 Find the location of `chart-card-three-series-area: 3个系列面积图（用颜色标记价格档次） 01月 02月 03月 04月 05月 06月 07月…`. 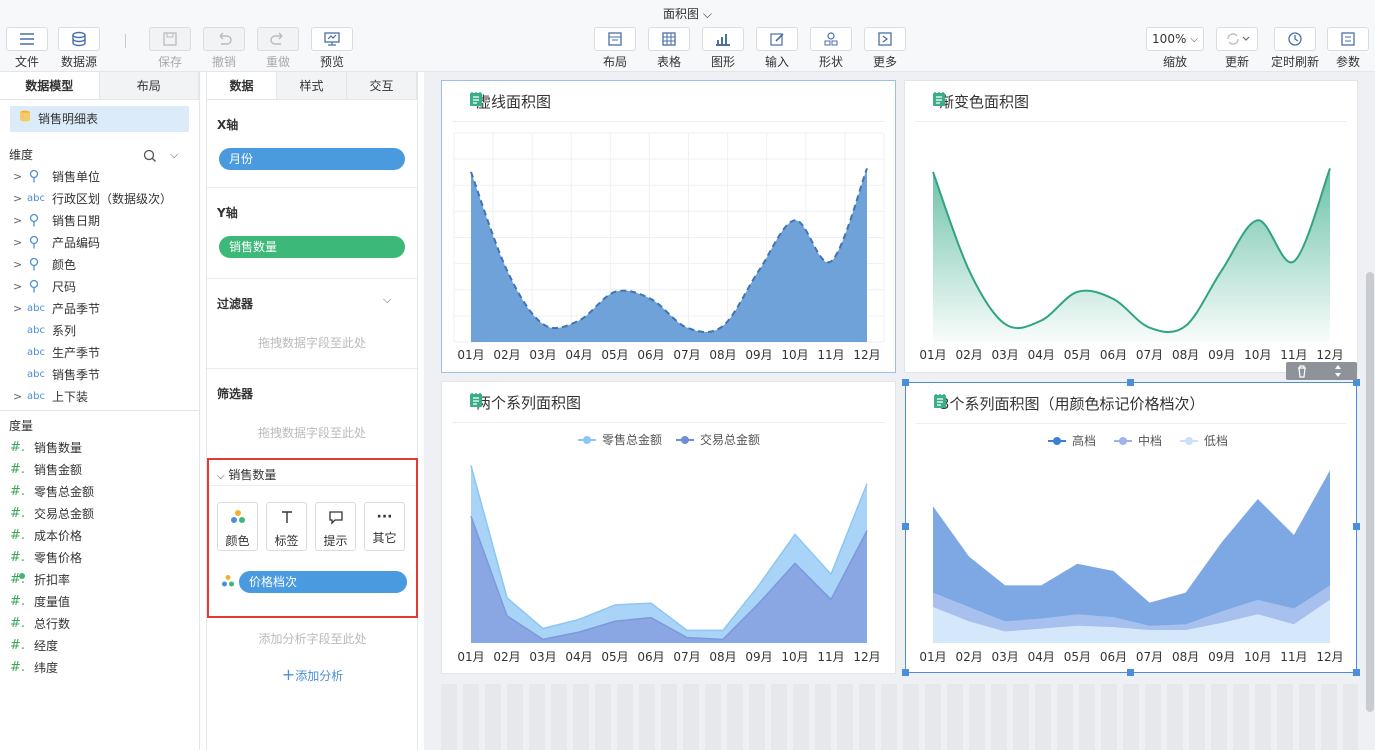

chart-card-three-series-area: 3个系列面积图（用颜色标记价格档次） 01月 02月 03月 04月 05月 06月 07月… is located at coordinates (1131, 527).